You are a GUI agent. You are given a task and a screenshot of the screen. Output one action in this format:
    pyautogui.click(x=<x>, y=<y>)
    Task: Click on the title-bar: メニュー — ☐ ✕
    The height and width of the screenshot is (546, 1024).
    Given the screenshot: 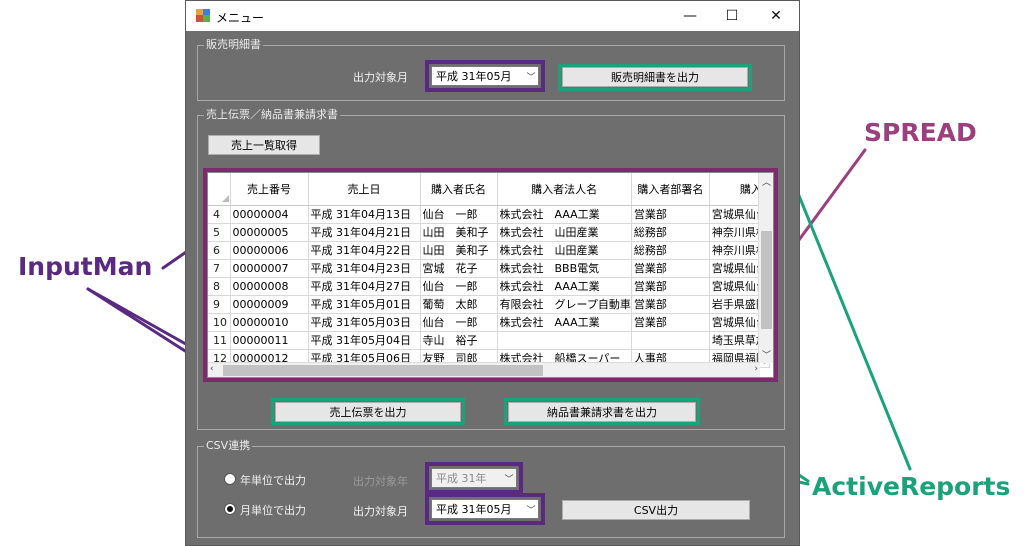 What is the action you would take?
    pyautogui.click(x=492, y=16)
    